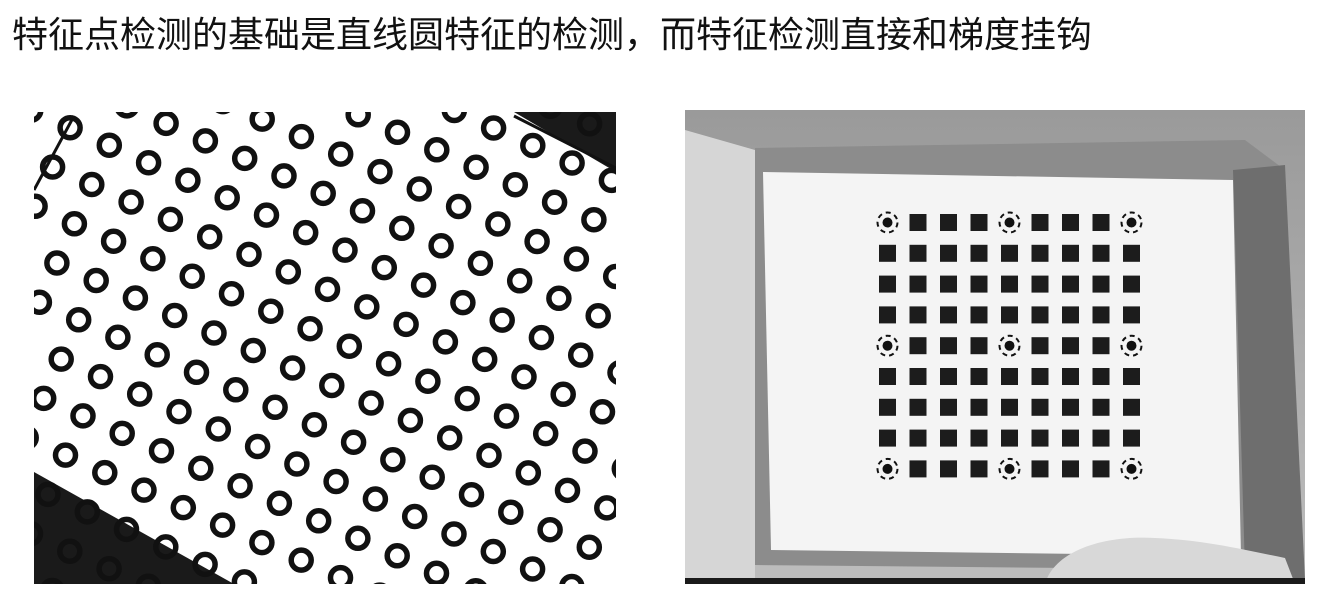  Describe the element at coordinates (552, 35) in the screenshot. I see `page-heading: 特征点检测的基础是直线圆特征的检测，而特征检测直接和梯度挂钩` at that location.